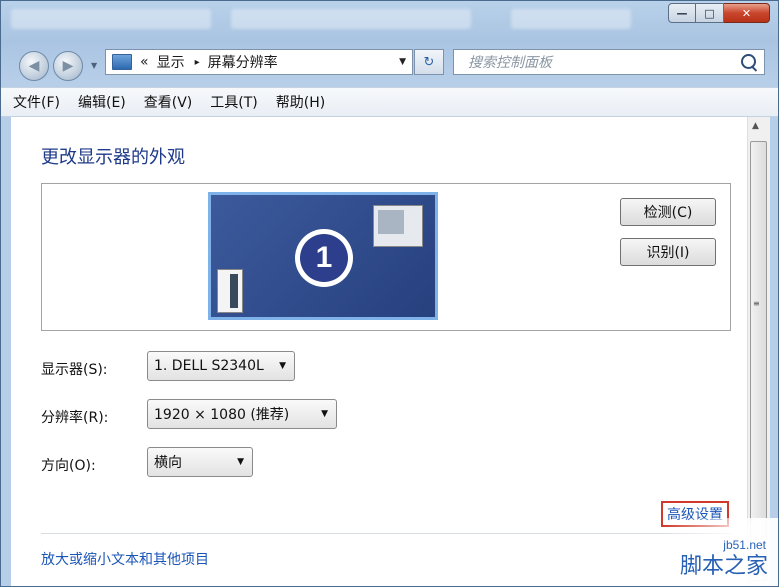 Image resolution: width=779 pixels, height=587 pixels. Describe the element at coordinates (756, 303) in the screenshot. I see `scroll-grip-icon: ≡` at that location.